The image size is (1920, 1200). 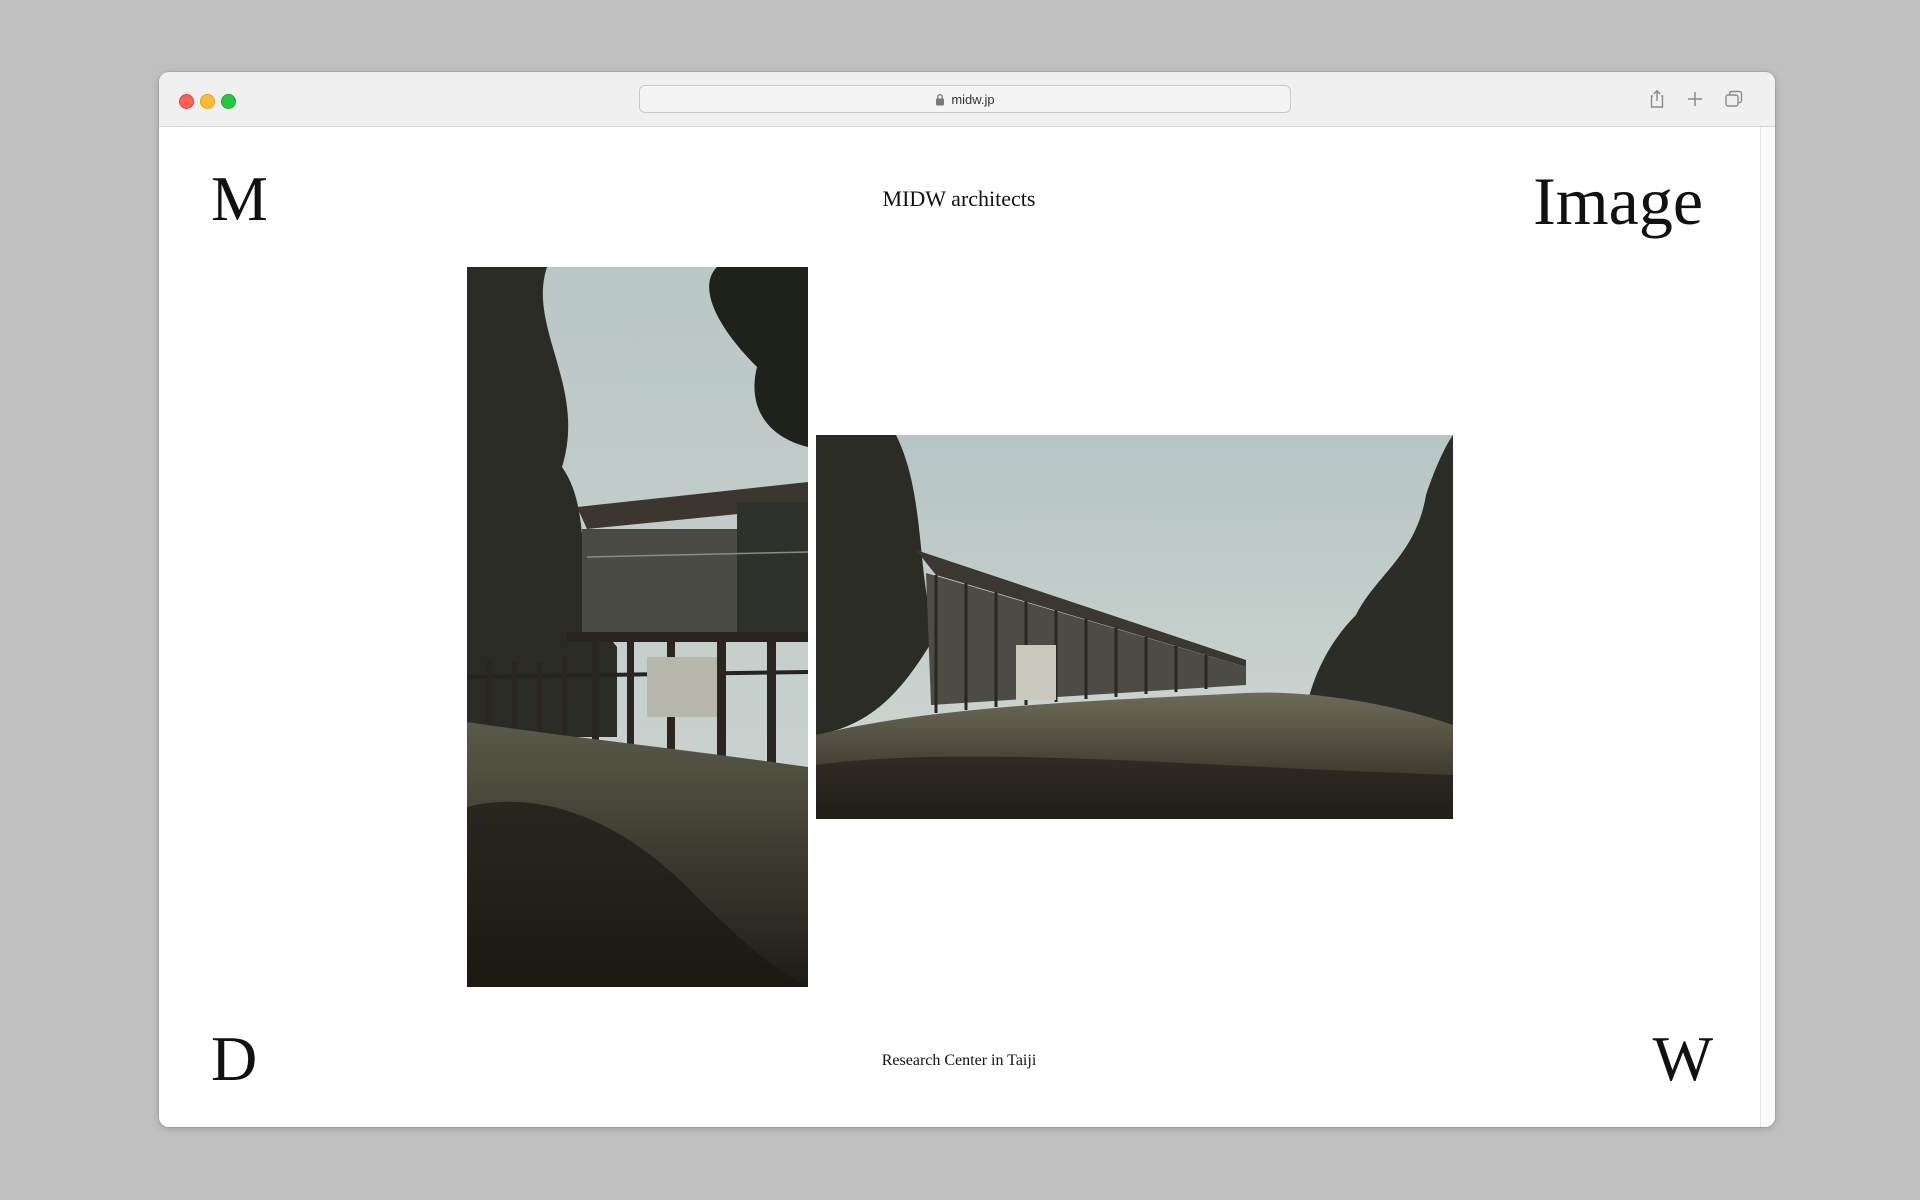 What do you see at coordinates (637, 627) in the screenshot?
I see `project-image-vertical` at bounding box center [637, 627].